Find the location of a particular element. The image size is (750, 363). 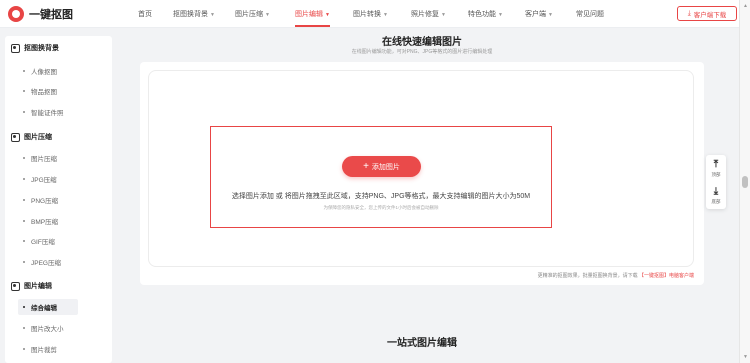

scroll-down-icon: ▼ is located at coordinates (745, 357).